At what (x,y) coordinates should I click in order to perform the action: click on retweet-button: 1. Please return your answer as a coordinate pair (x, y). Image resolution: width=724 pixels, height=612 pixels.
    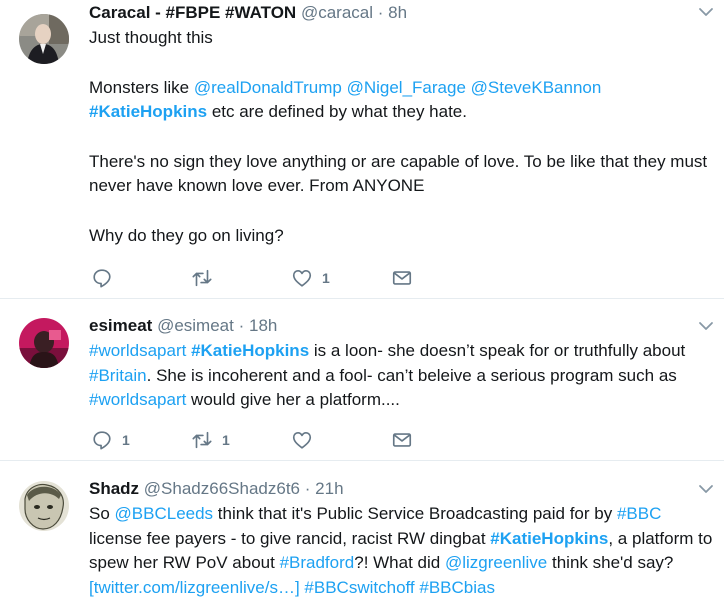
    Looking at the image, I should click on (210, 440).